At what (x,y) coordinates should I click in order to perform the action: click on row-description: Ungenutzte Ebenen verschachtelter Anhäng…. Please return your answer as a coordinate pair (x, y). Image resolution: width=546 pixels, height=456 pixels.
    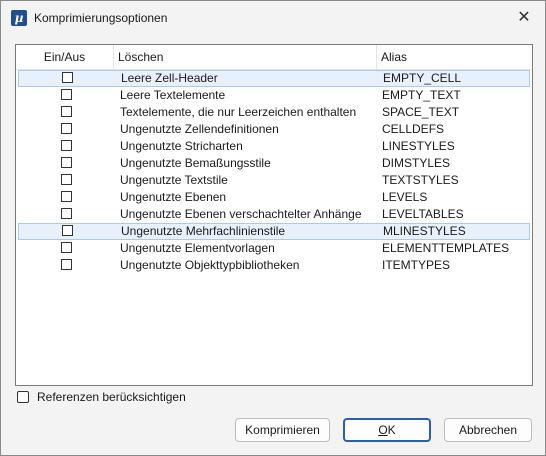
    Looking at the image, I should click on (241, 214).